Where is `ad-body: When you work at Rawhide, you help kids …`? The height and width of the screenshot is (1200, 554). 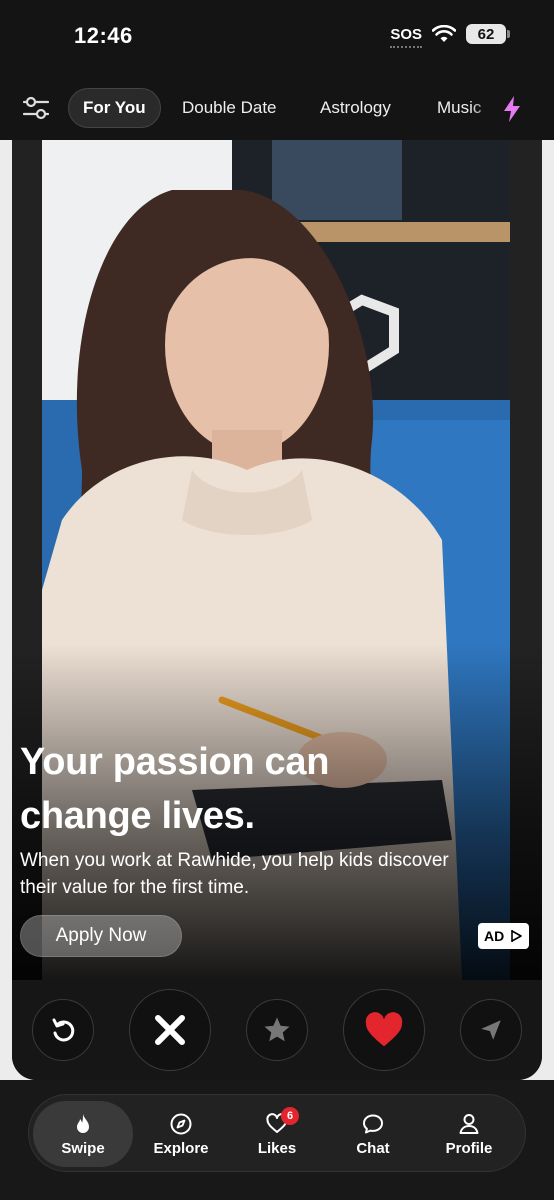
ad-body: When you work at Rawhide, you help kids … is located at coordinates (275, 874).